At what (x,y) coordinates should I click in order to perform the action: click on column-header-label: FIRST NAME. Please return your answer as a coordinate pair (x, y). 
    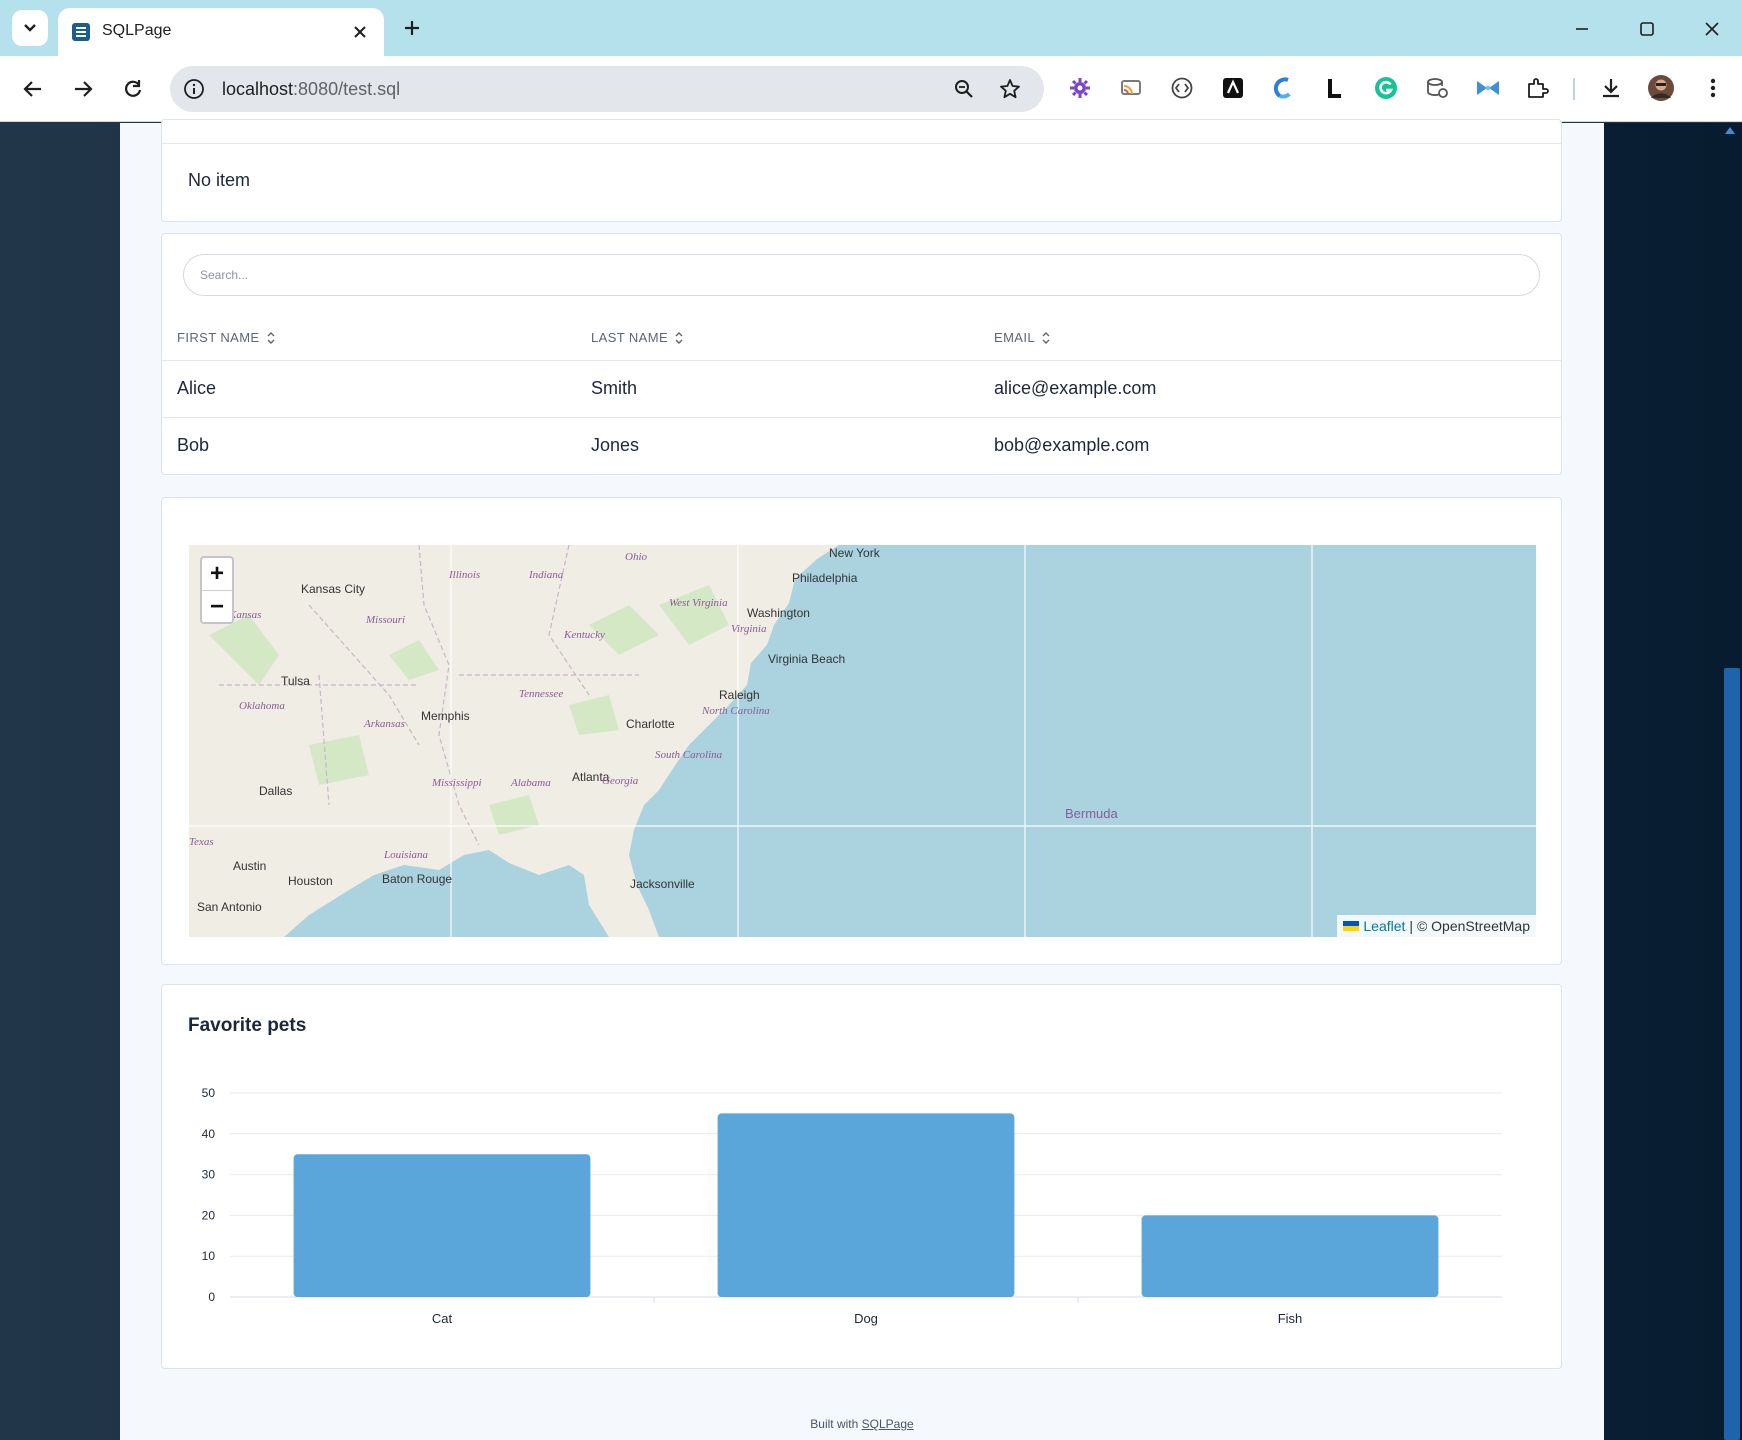
    Looking at the image, I should click on (218, 337).